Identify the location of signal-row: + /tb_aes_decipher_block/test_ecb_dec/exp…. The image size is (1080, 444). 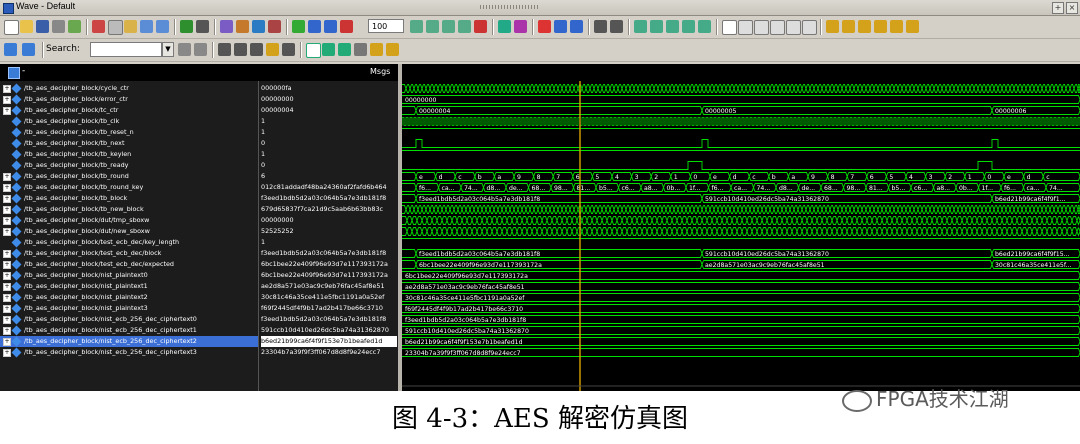
(129, 264).